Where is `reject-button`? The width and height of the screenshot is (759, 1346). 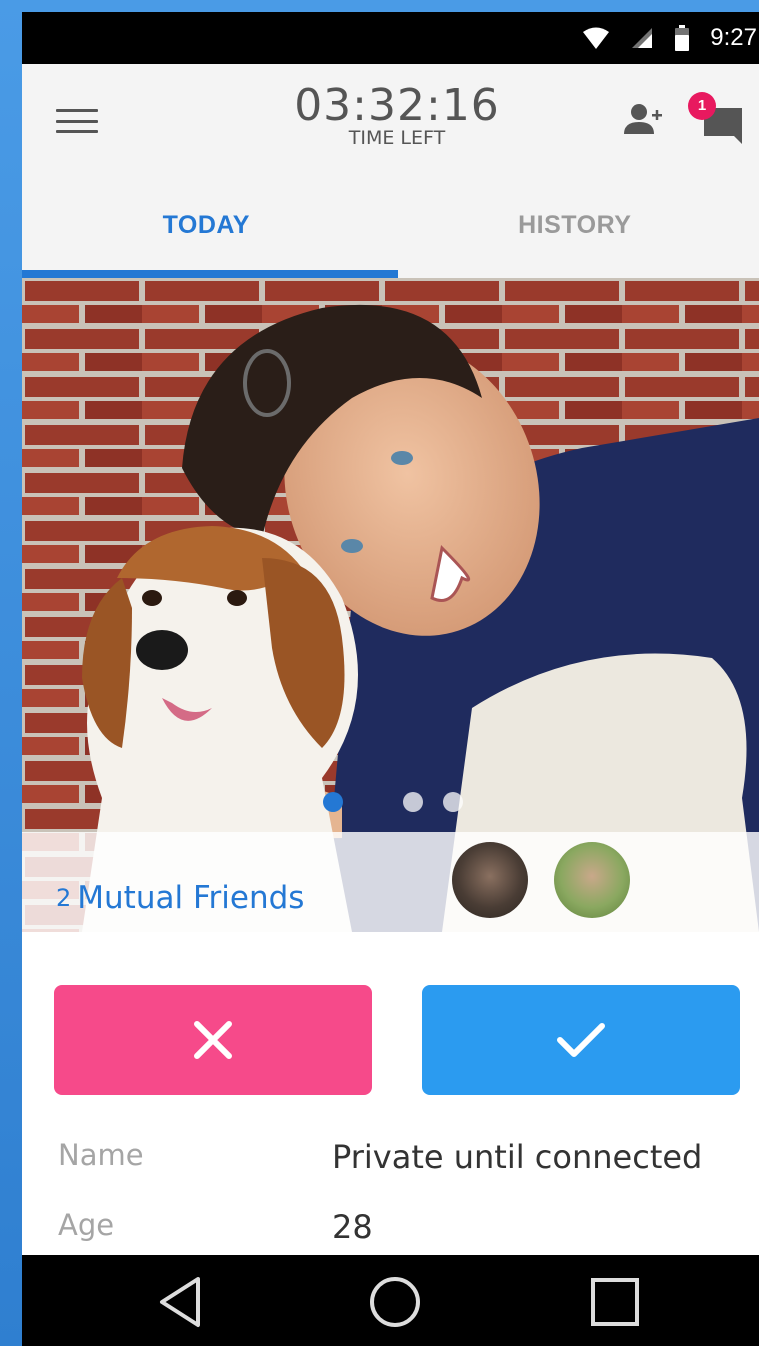
reject-button is located at coordinates (213, 1040).